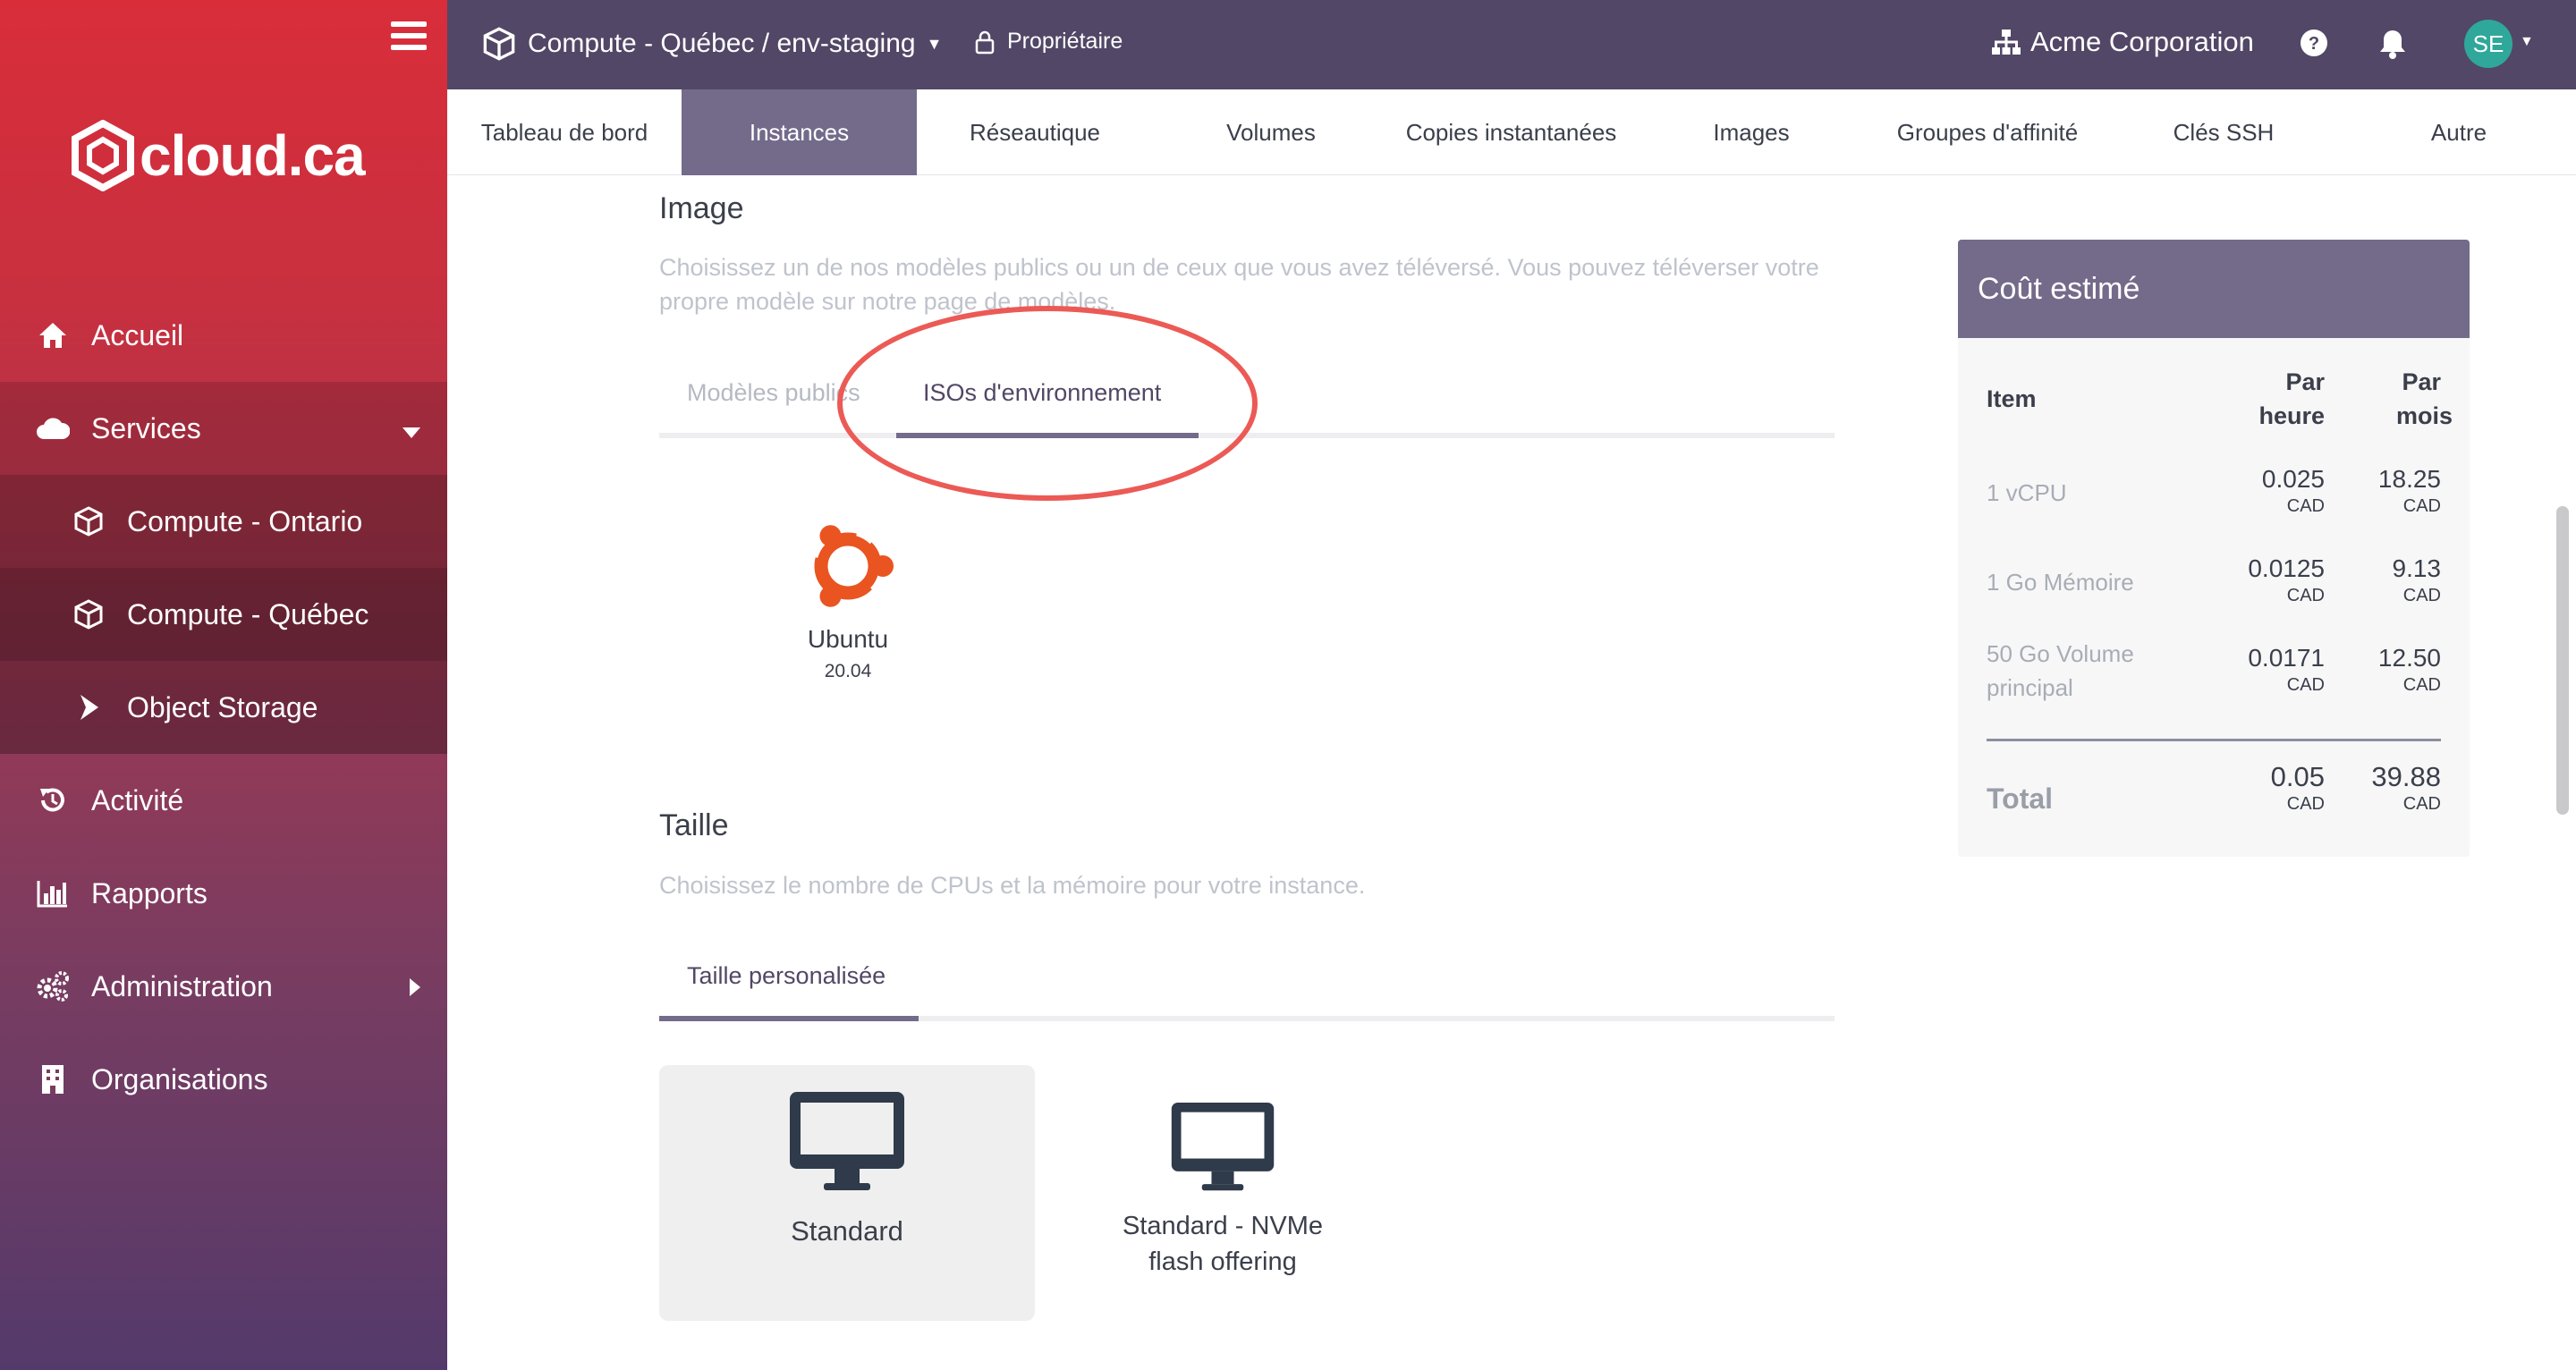 The width and height of the screenshot is (2576, 1370). What do you see at coordinates (2020, 798) in the screenshot?
I see `total-label: Total` at bounding box center [2020, 798].